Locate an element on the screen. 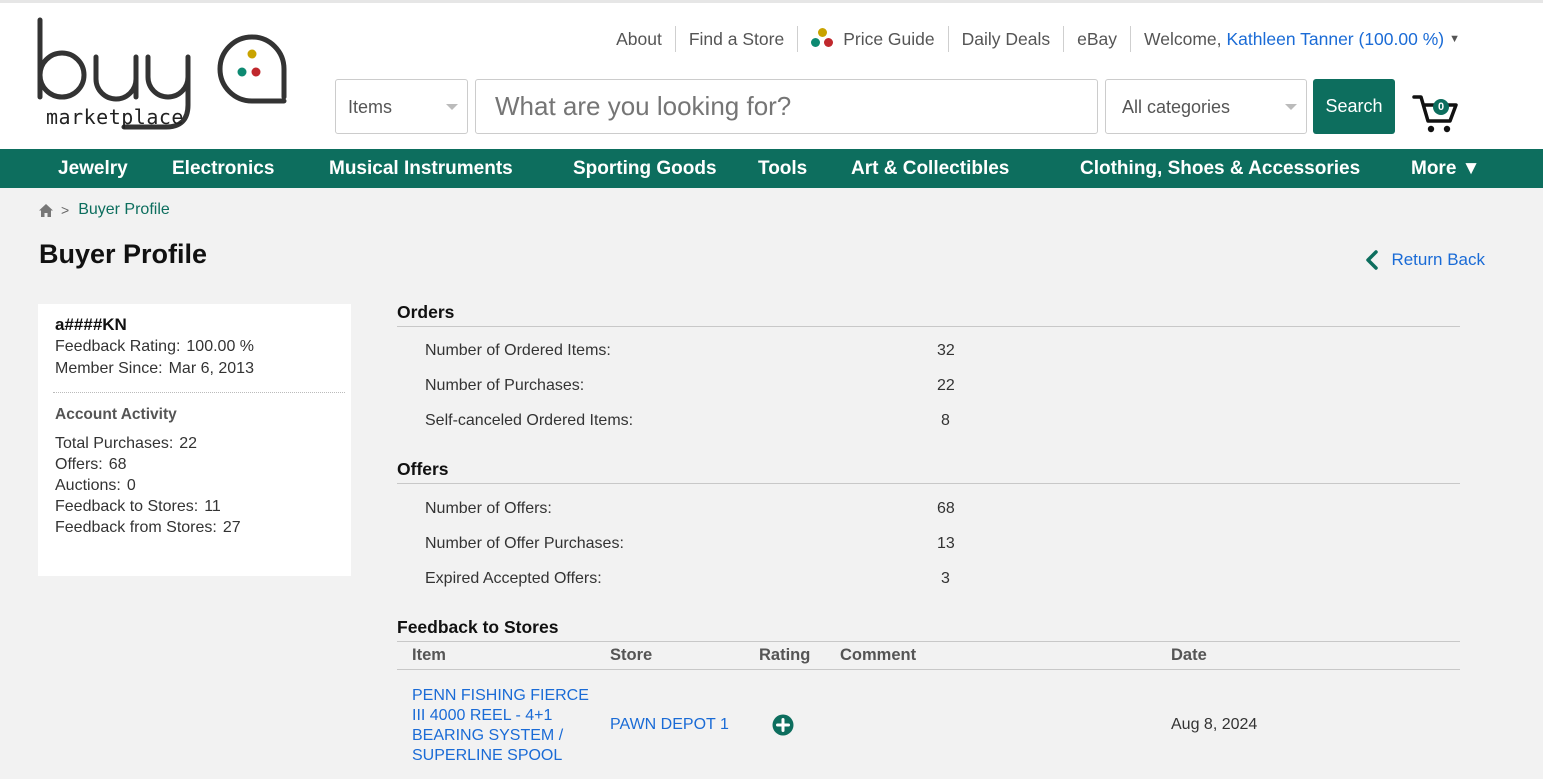  nav-jewelry: Jewelry is located at coordinates (93, 168).